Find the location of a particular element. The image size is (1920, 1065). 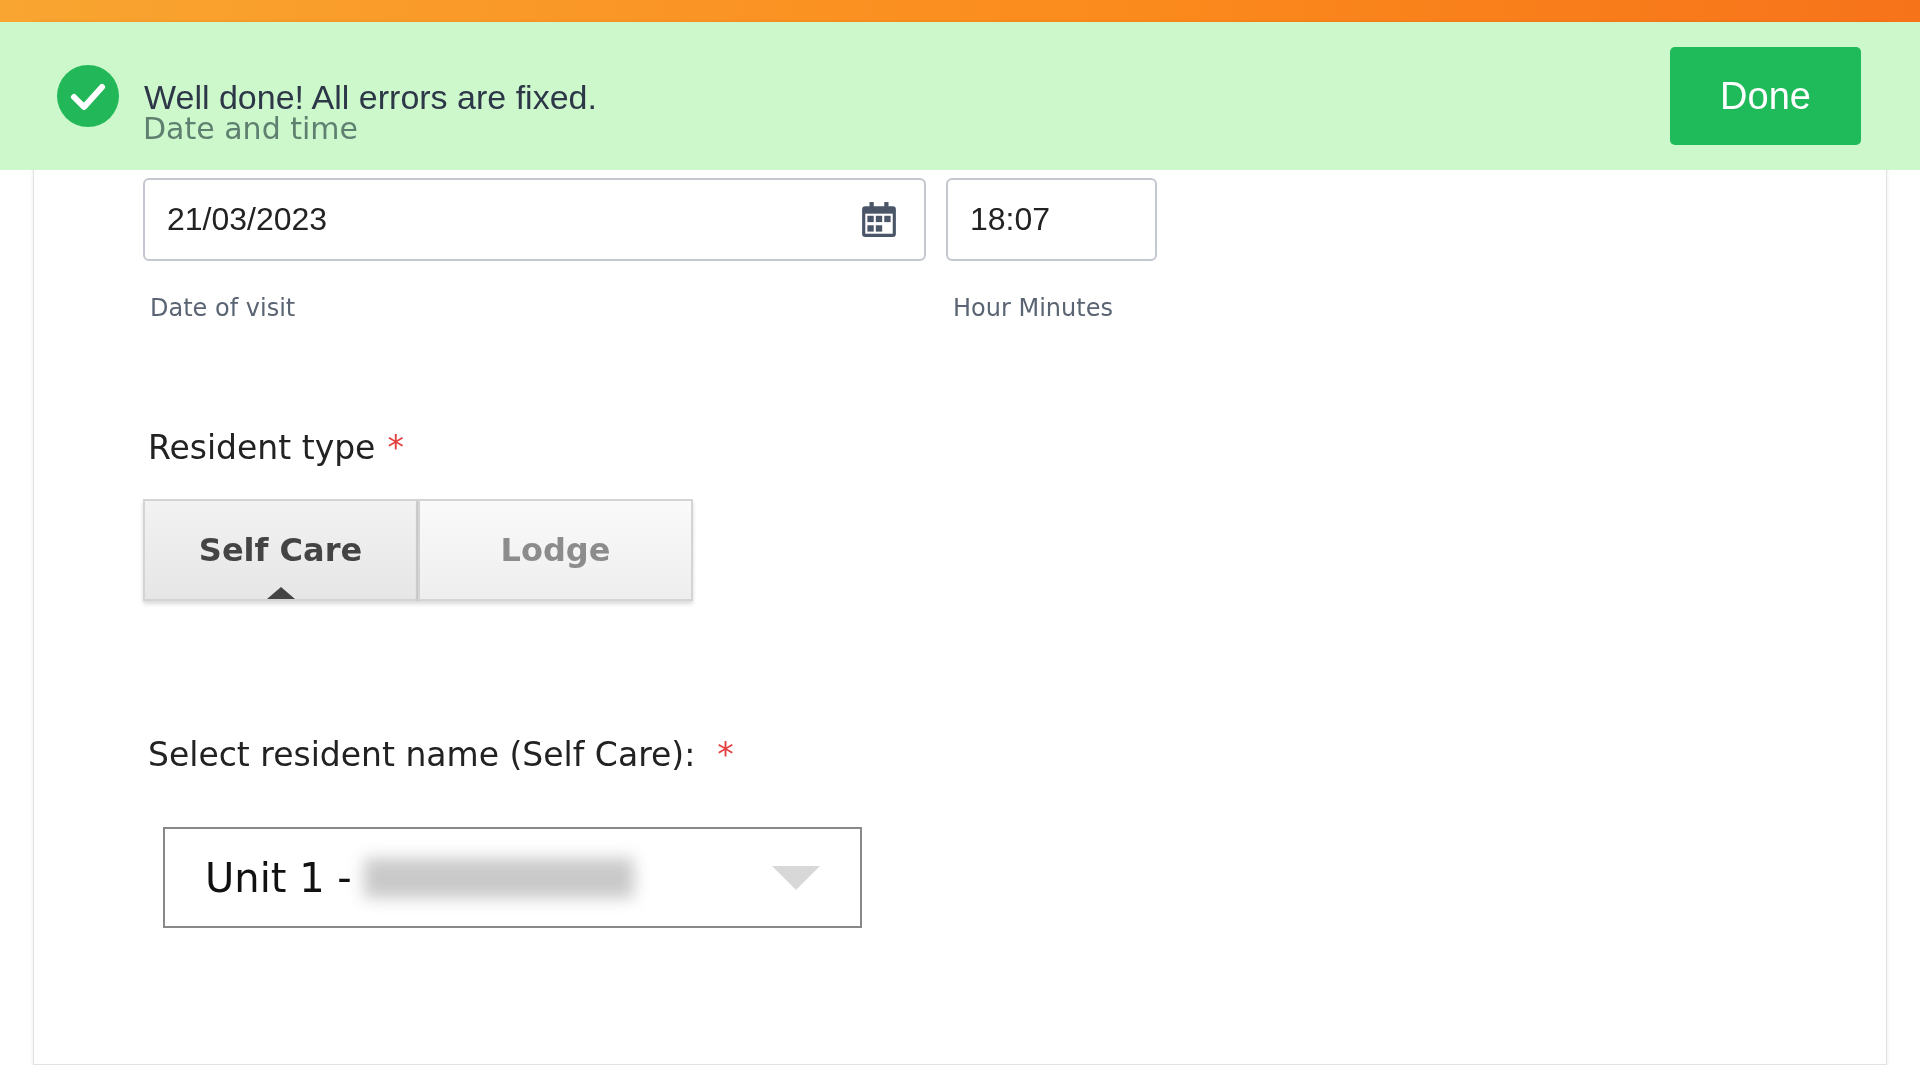

field-label: Resident type is located at coordinates (262, 447).